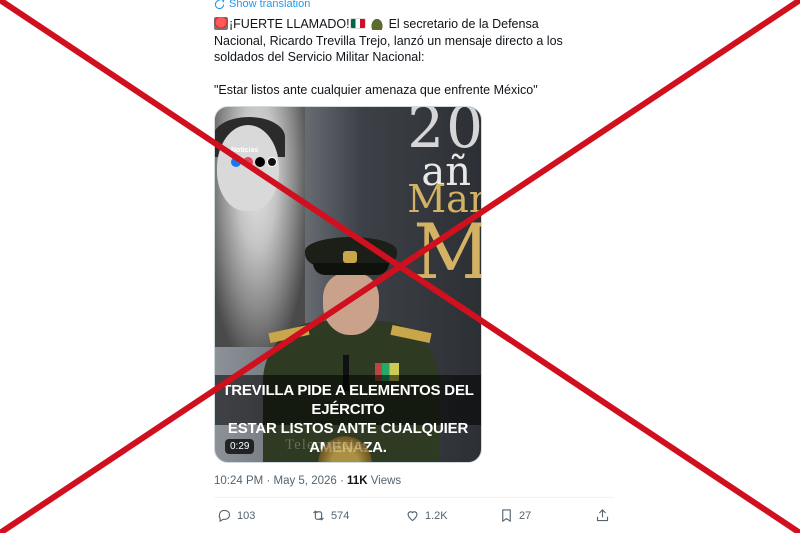 Image resolution: width=800 pixels, height=533 pixels. Describe the element at coordinates (506, 516) in the screenshot. I see `bookmark-icon` at that location.